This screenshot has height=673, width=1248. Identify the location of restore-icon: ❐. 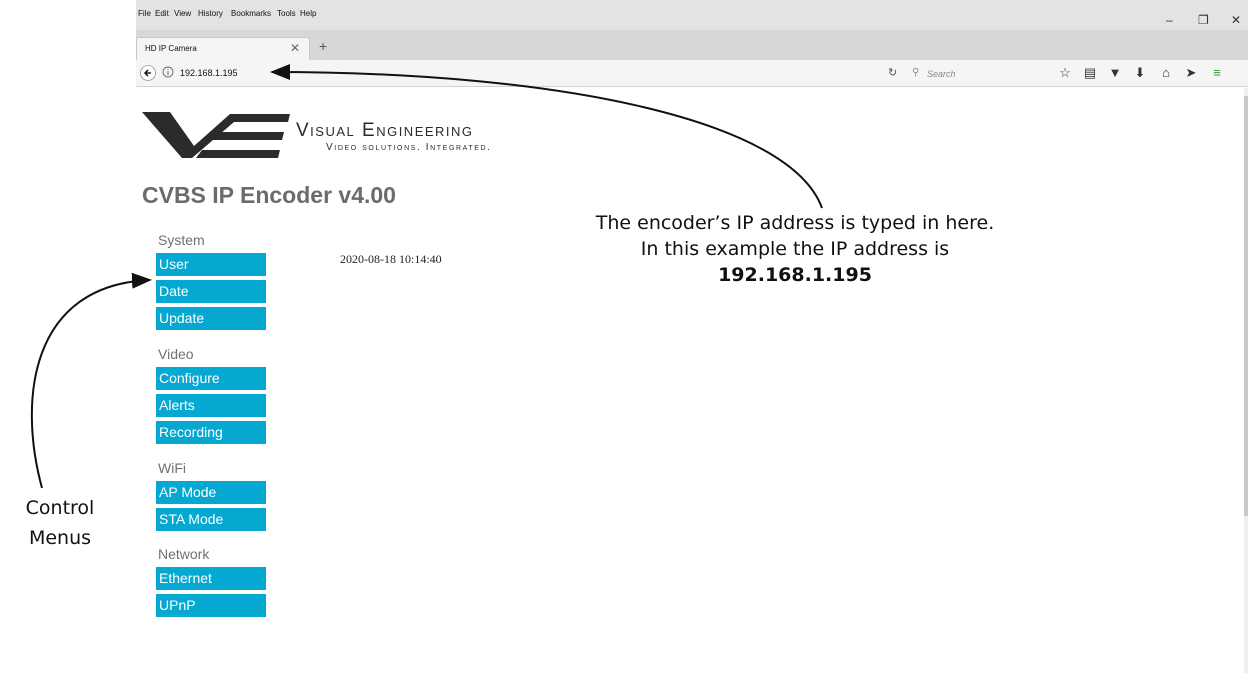
(1203, 20).